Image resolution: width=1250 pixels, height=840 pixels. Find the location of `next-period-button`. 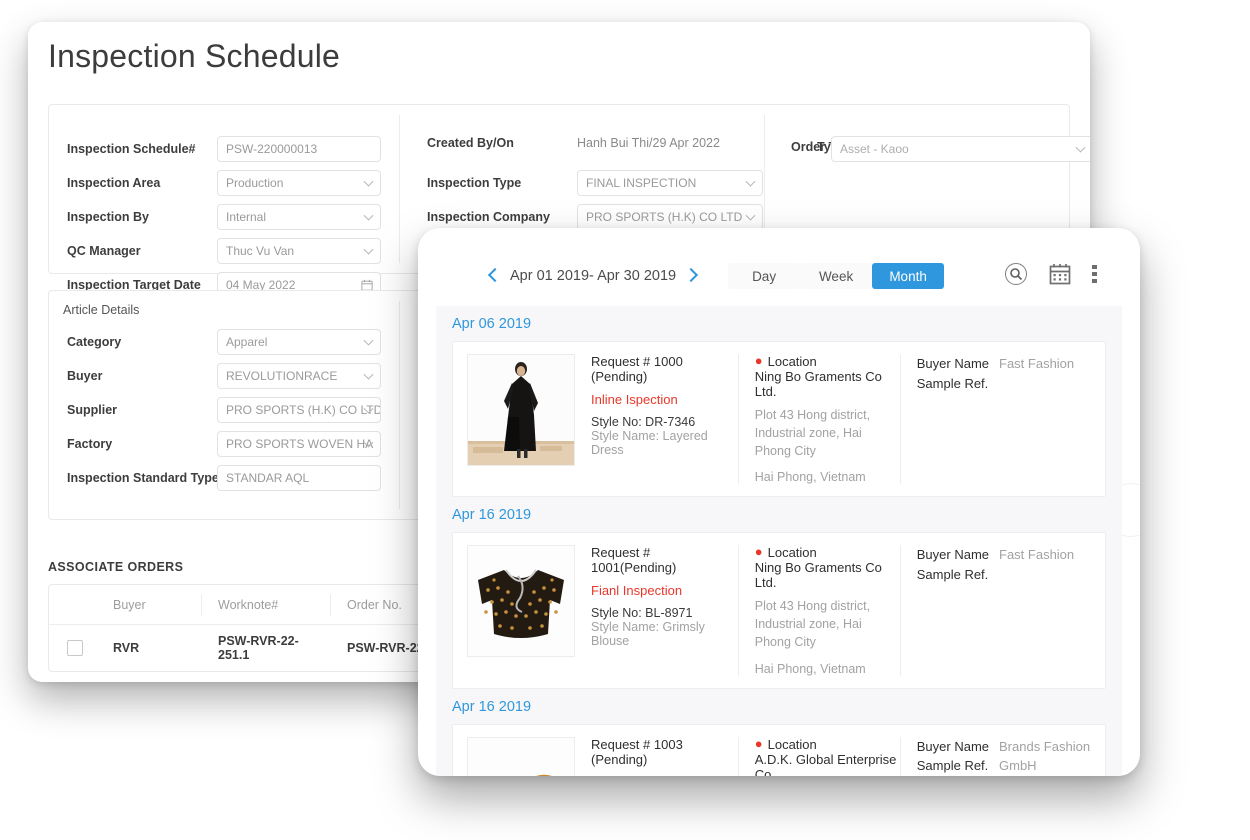

next-period-button is located at coordinates (691, 276).